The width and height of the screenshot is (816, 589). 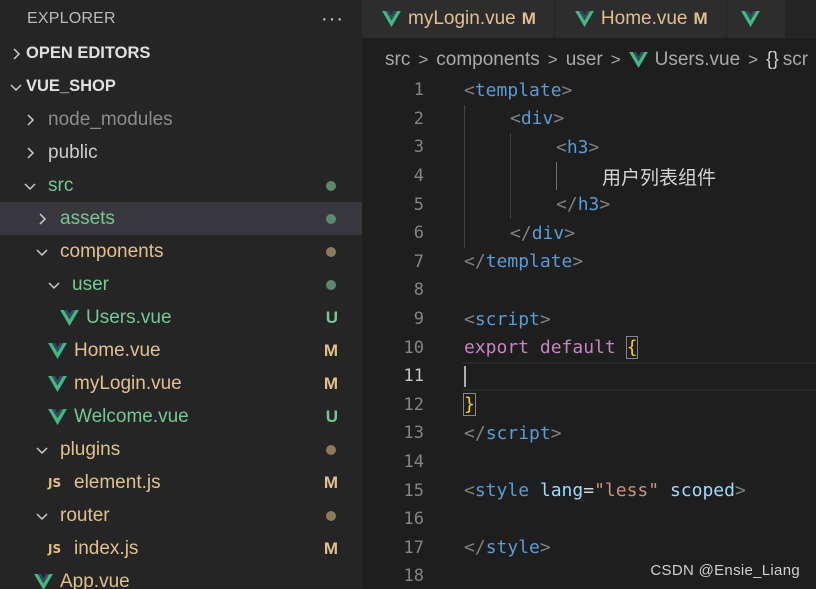 I want to click on tree-file-index-js: JS index.js M, so click(x=181, y=548).